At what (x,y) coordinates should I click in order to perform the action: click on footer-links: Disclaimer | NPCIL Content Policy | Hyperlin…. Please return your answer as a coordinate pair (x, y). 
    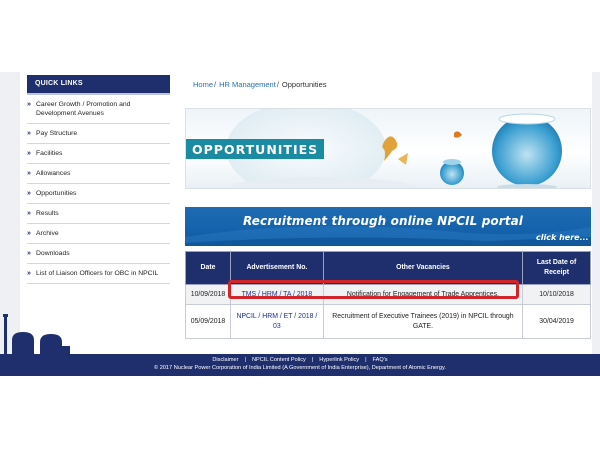
    Looking at the image, I should click on (300, 358).